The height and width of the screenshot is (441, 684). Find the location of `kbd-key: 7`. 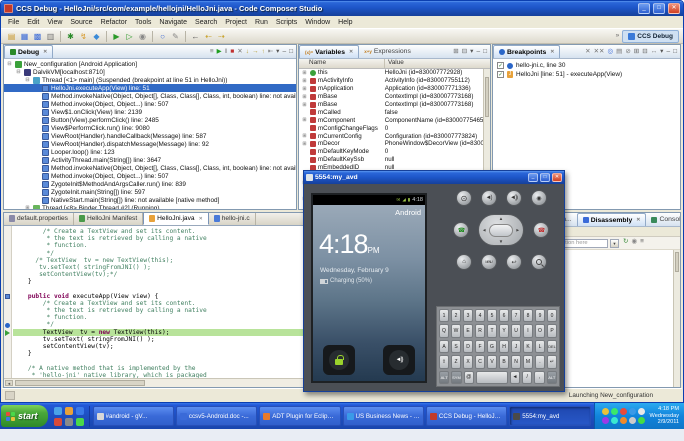

kbd-key: 7 is located at coordinates (516, 316).